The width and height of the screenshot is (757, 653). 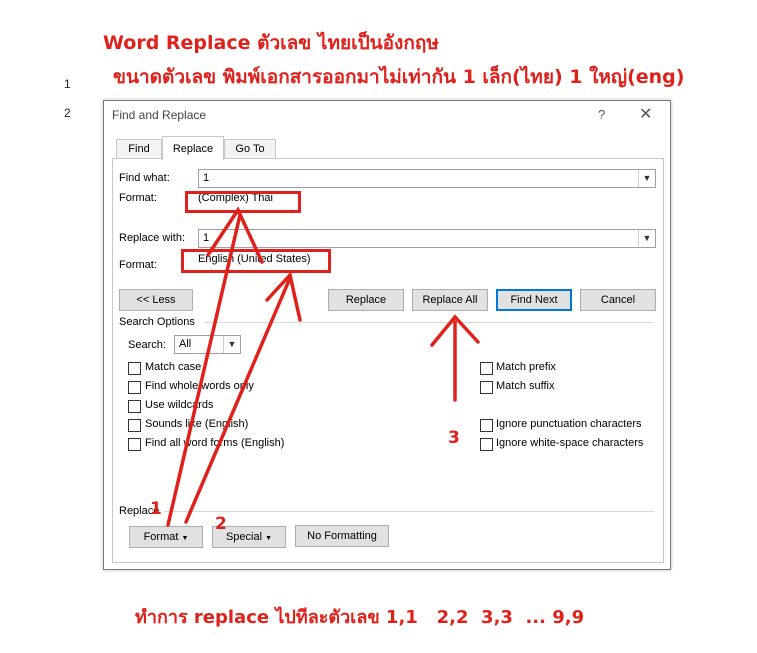 I want to click on tab-replace: Replace, so click(x=193, y=148).